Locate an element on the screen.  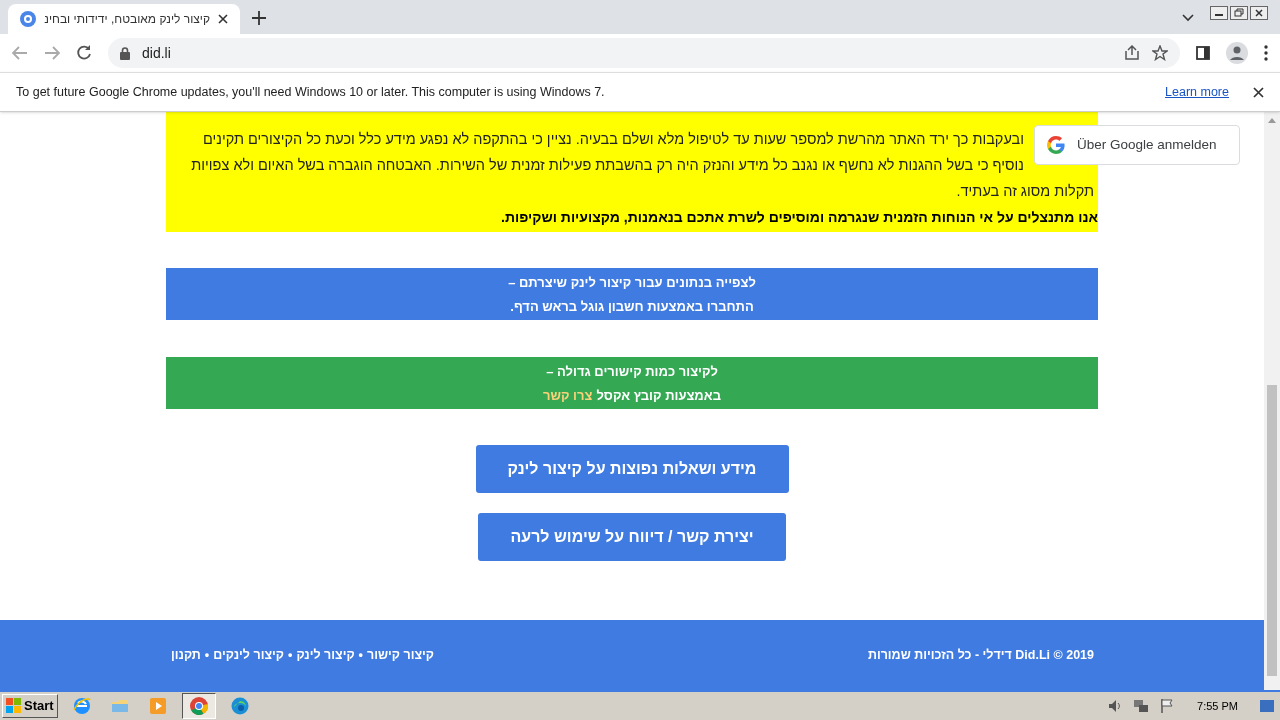
footer-link: תקנון is located at coordinates (186, 655).